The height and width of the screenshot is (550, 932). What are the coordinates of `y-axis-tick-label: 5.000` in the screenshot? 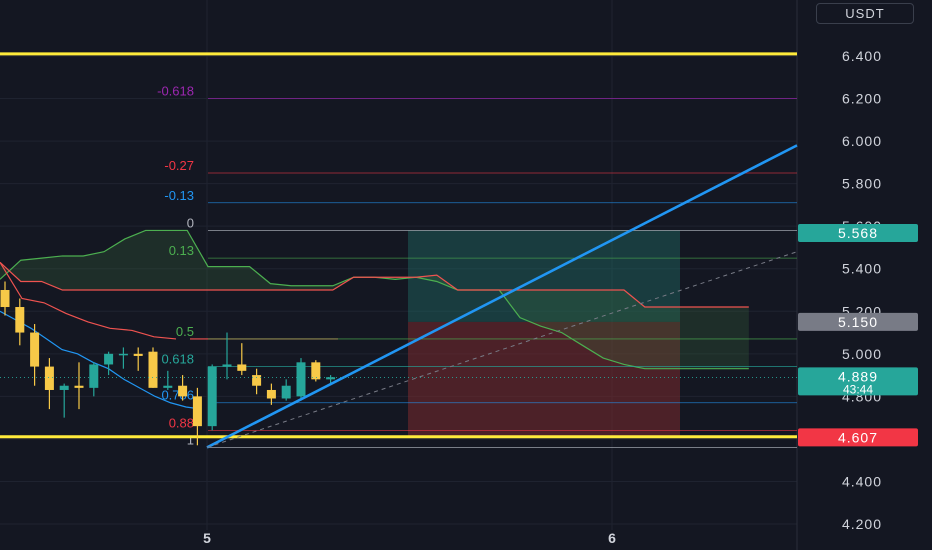 It's located at (862, 354).